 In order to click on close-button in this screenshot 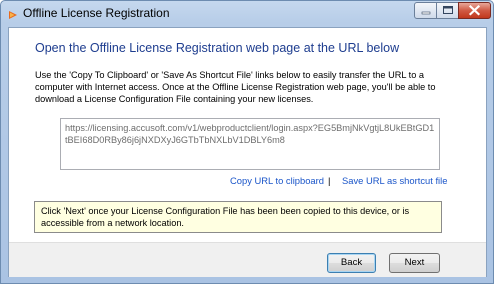, I will do `click(474, 10)`.